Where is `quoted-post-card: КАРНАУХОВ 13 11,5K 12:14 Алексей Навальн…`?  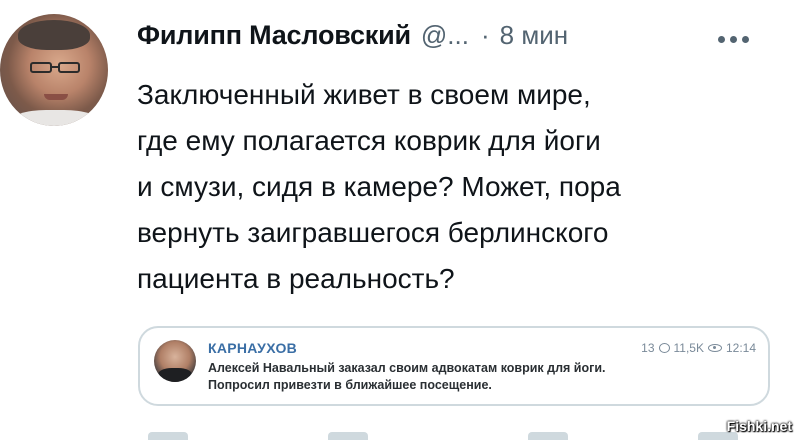 quoted-post-card: КАРНАУХОВ 13 11,5K 12:14 Алексей Навальн… is located at coordinates (454, 366).